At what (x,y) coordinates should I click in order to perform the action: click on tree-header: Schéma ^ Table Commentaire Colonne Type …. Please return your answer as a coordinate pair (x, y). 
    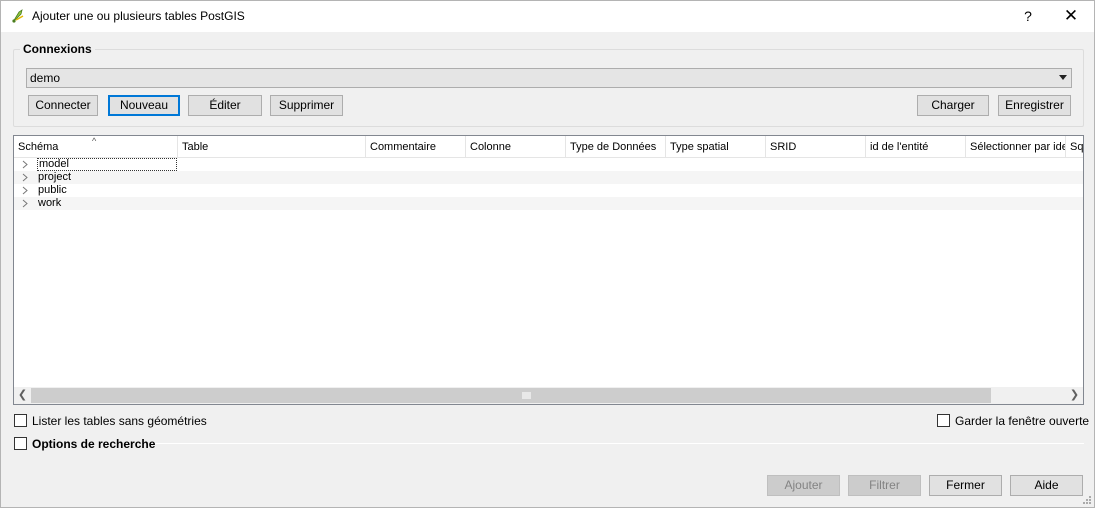
    Looking at the image, I should click on (548, 147).